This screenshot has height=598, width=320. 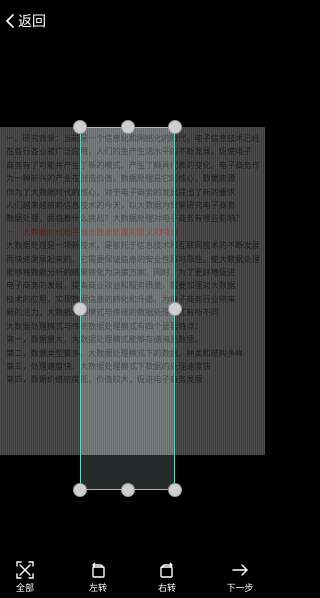 I want to click on rotate-right-button: 右转, so click(x=167, y=577).